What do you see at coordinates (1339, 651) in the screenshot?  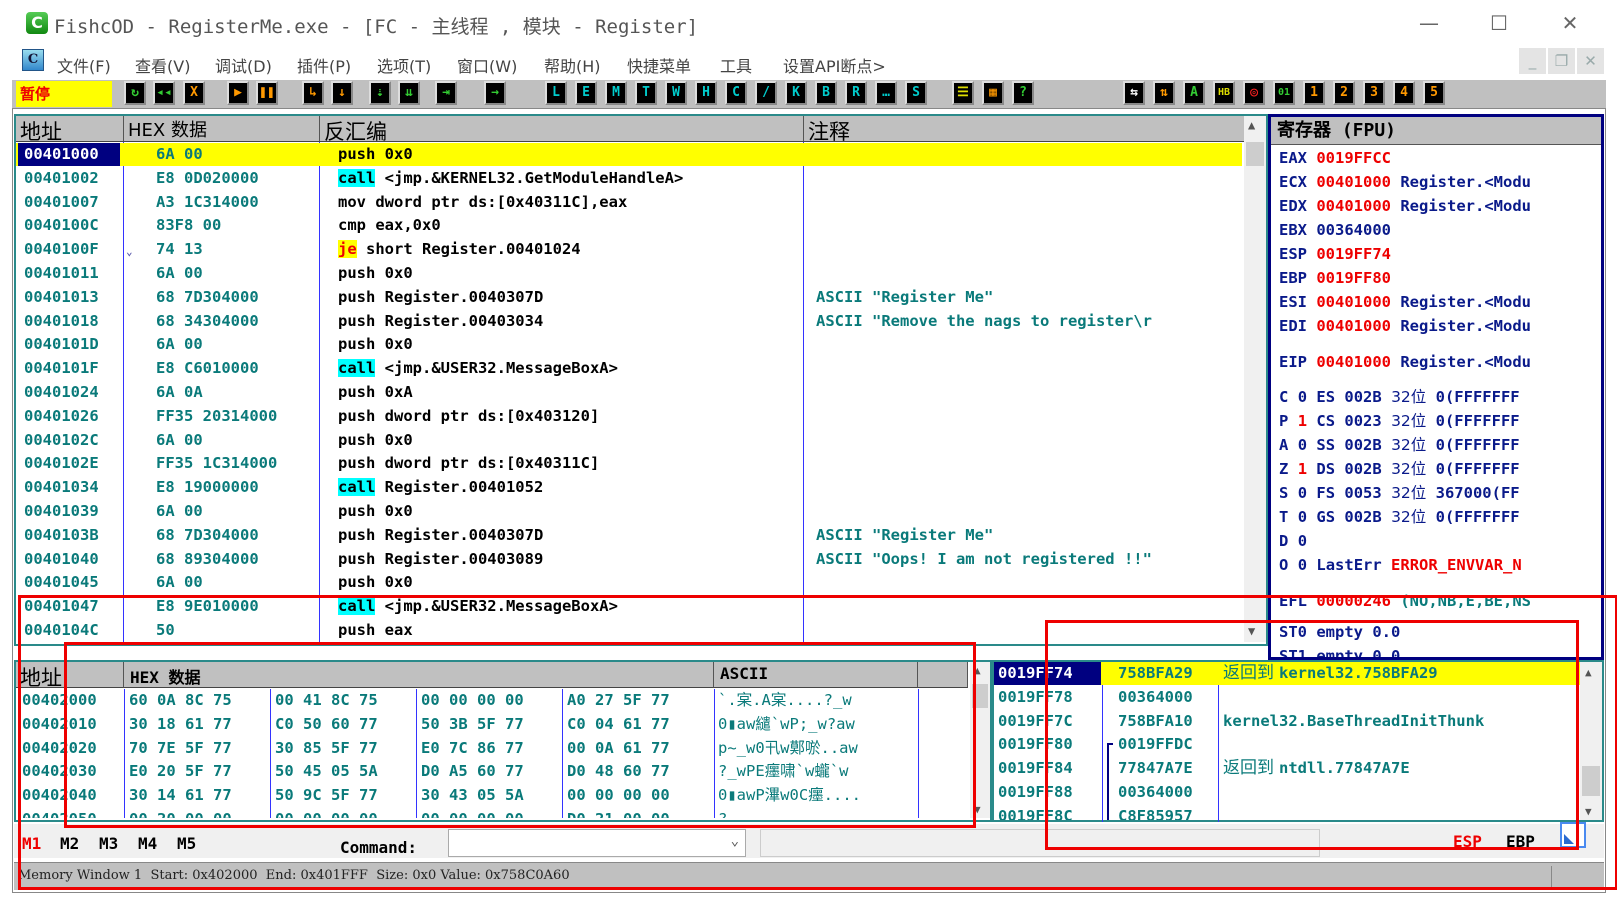 I see `fpu-st1: ST1 empty 0.0` at bounding box center [1339, 651].